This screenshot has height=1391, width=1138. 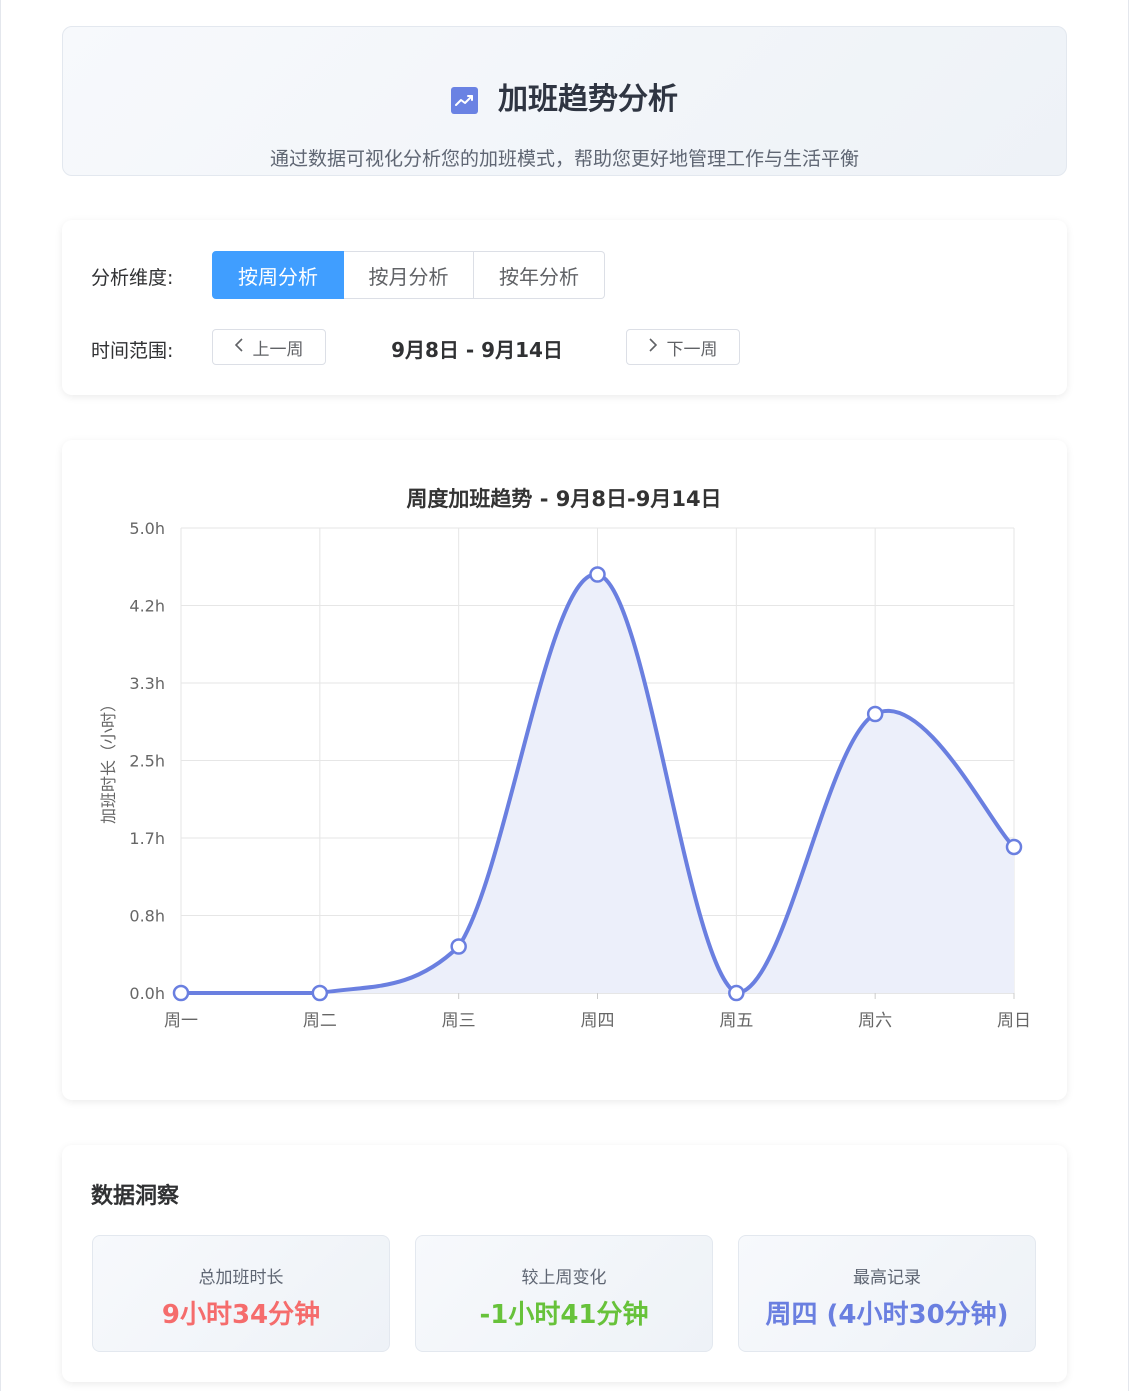 I want to click on dimension-segmented-control: 按周分析 按月分析 按年分析, so click(x=408, y=275).